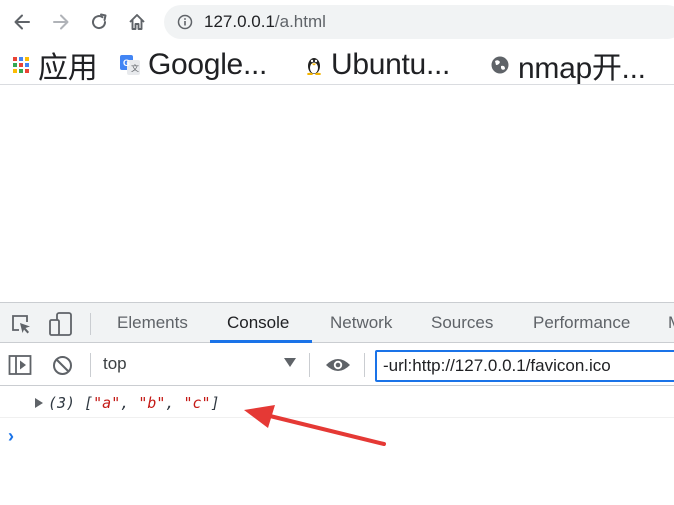 This screenshot has height=505, width=674. I want to click on bookmark-label: 应用, so click(68, 68).